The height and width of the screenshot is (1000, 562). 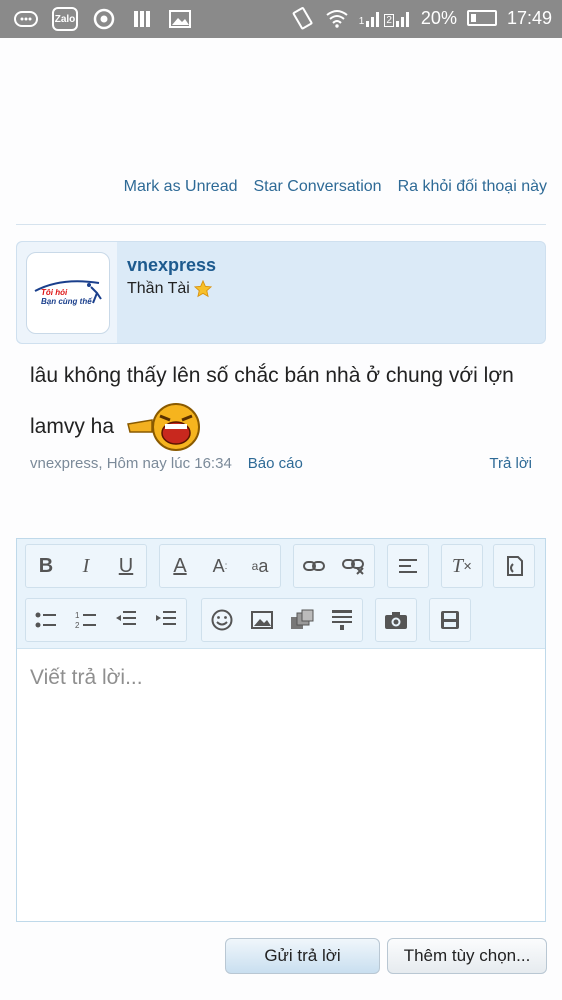 What do you see at coordinates (126, 566) in the screenshot?
I see `underline-icon: U` at bounding box center [126, 566].